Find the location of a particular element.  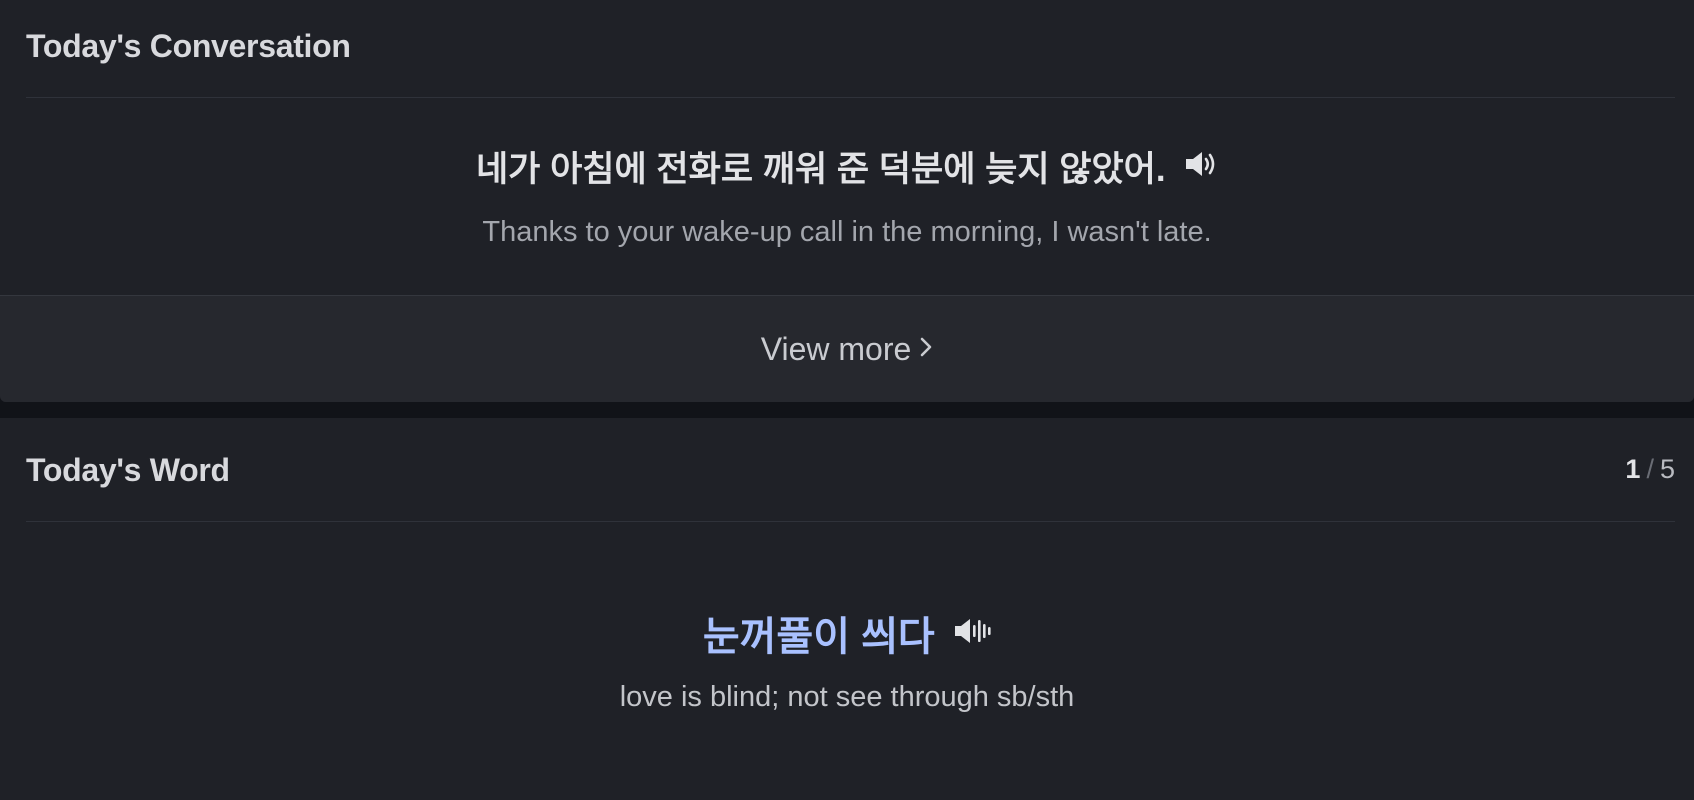

word-row: 눈꺼풀이 씌다 is located at coordinates (847, 632).